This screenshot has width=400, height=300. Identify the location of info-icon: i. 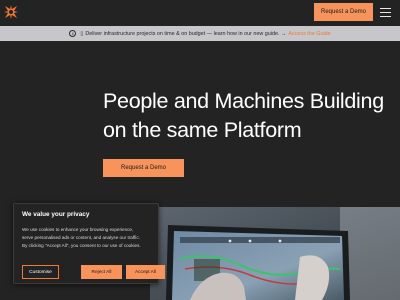
(73, 33).